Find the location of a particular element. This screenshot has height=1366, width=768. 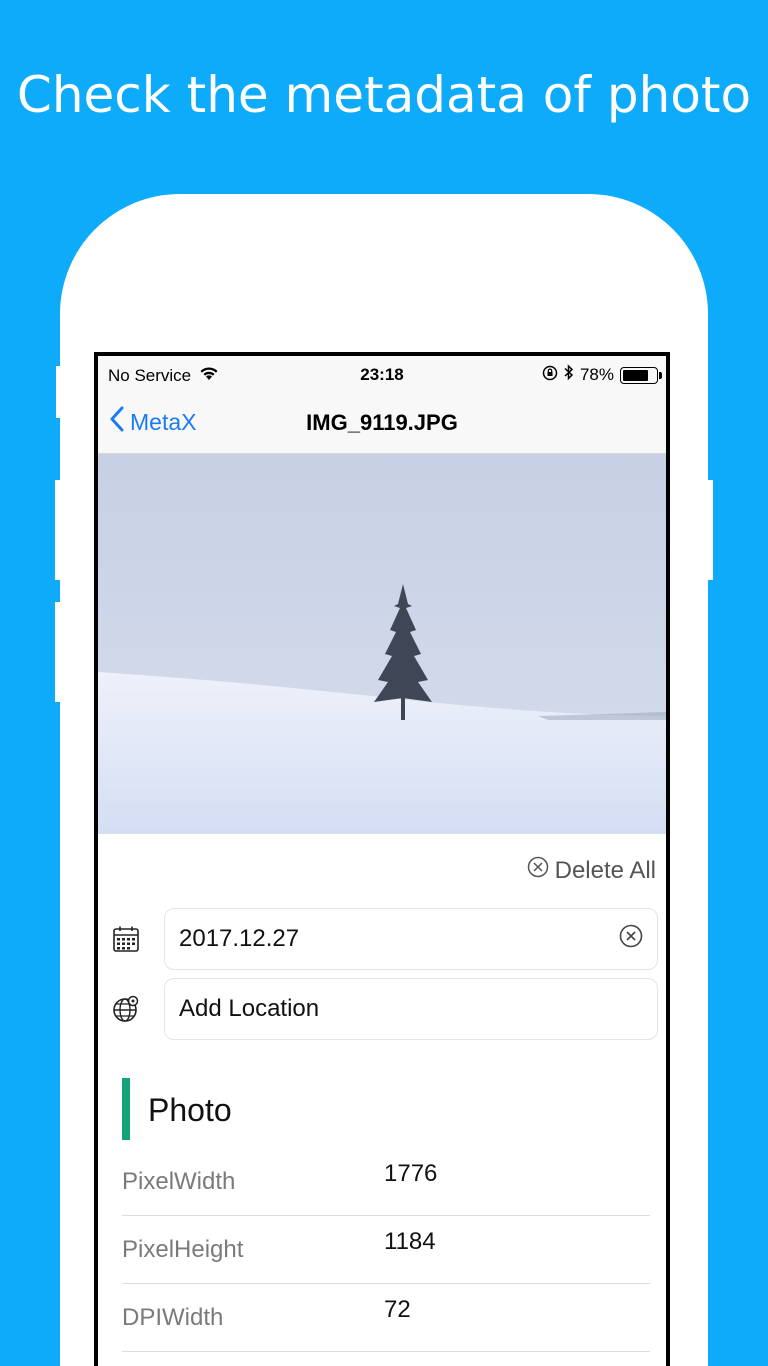

orientation-lock-icon is located at coordinates (550, 375).